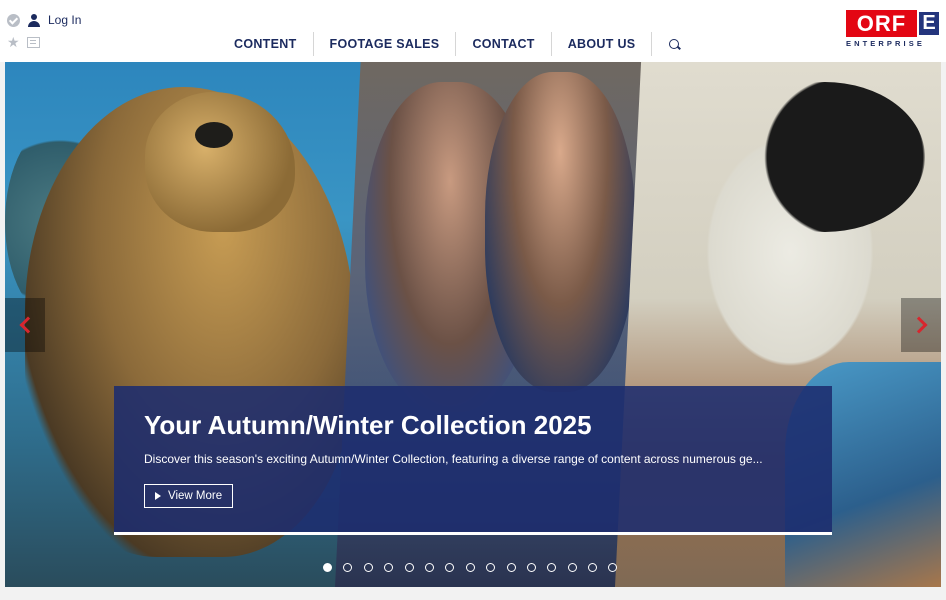  Describe the element at coordinates (13, 42) in the screenshot. I see `star-icon: ★` at that location.